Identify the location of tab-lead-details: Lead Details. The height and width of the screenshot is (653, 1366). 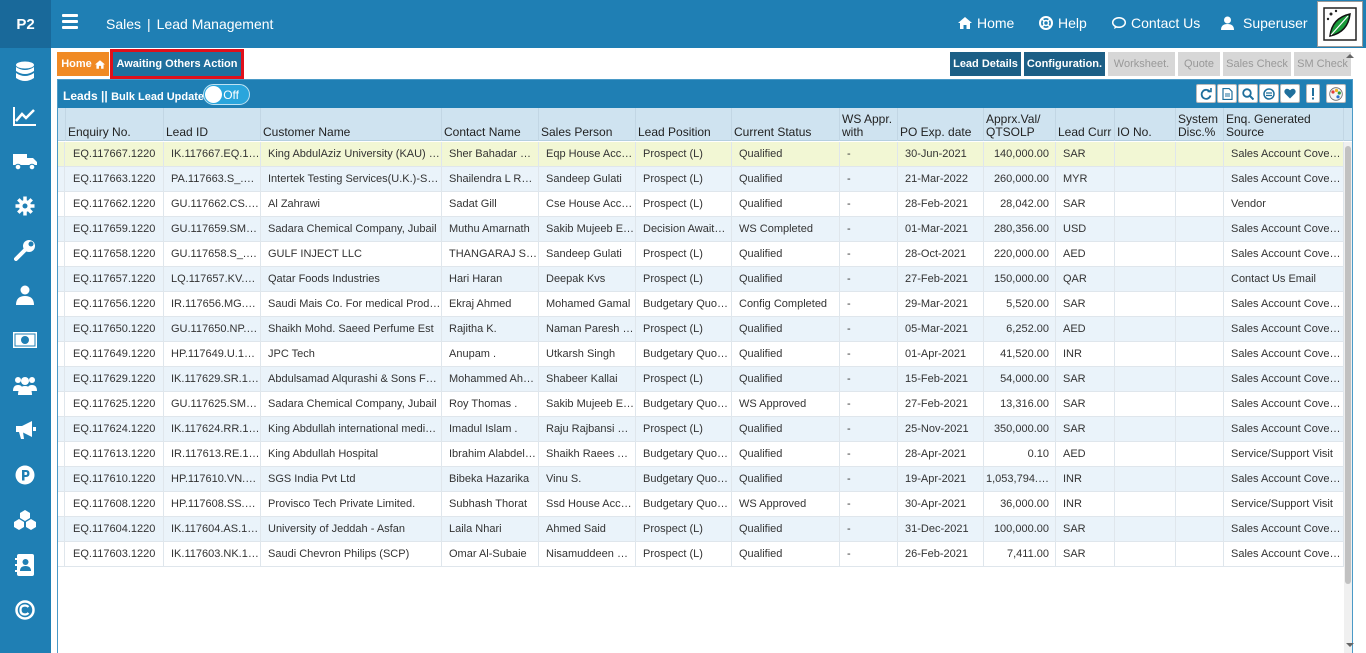
(985, 64).